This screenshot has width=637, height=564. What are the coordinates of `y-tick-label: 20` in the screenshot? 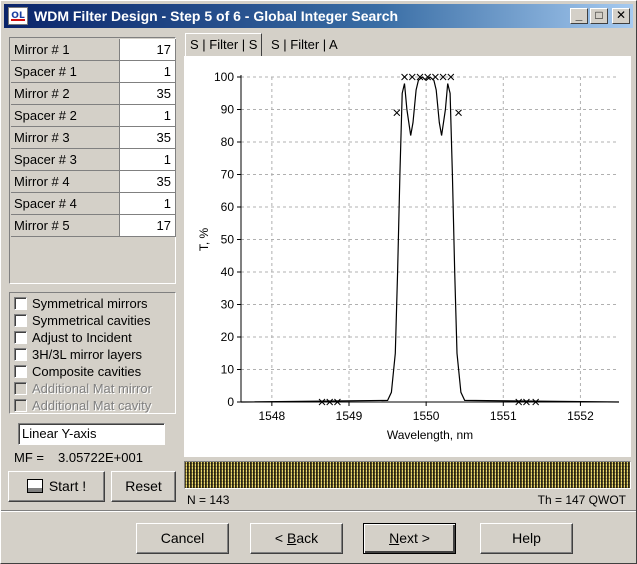 It's located at (228, 337).